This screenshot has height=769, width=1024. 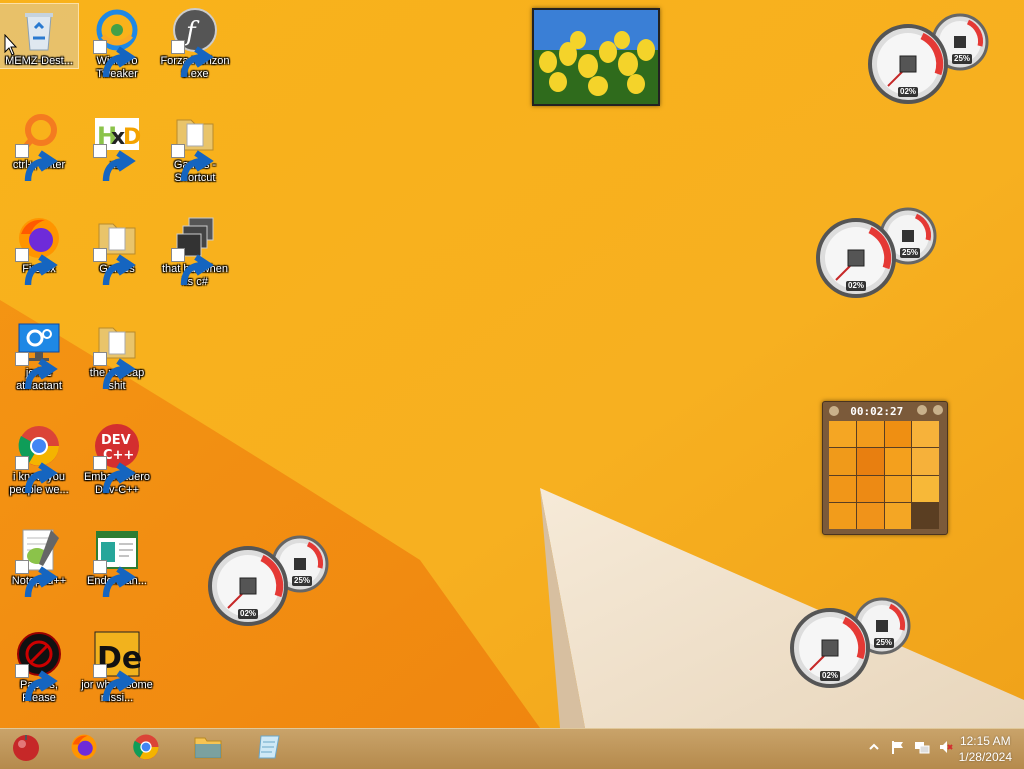 What do you see at coordinates (938, 410) in the screenshot?
I see `puzzle-shuffle-button` at bounding box center [938, 410].